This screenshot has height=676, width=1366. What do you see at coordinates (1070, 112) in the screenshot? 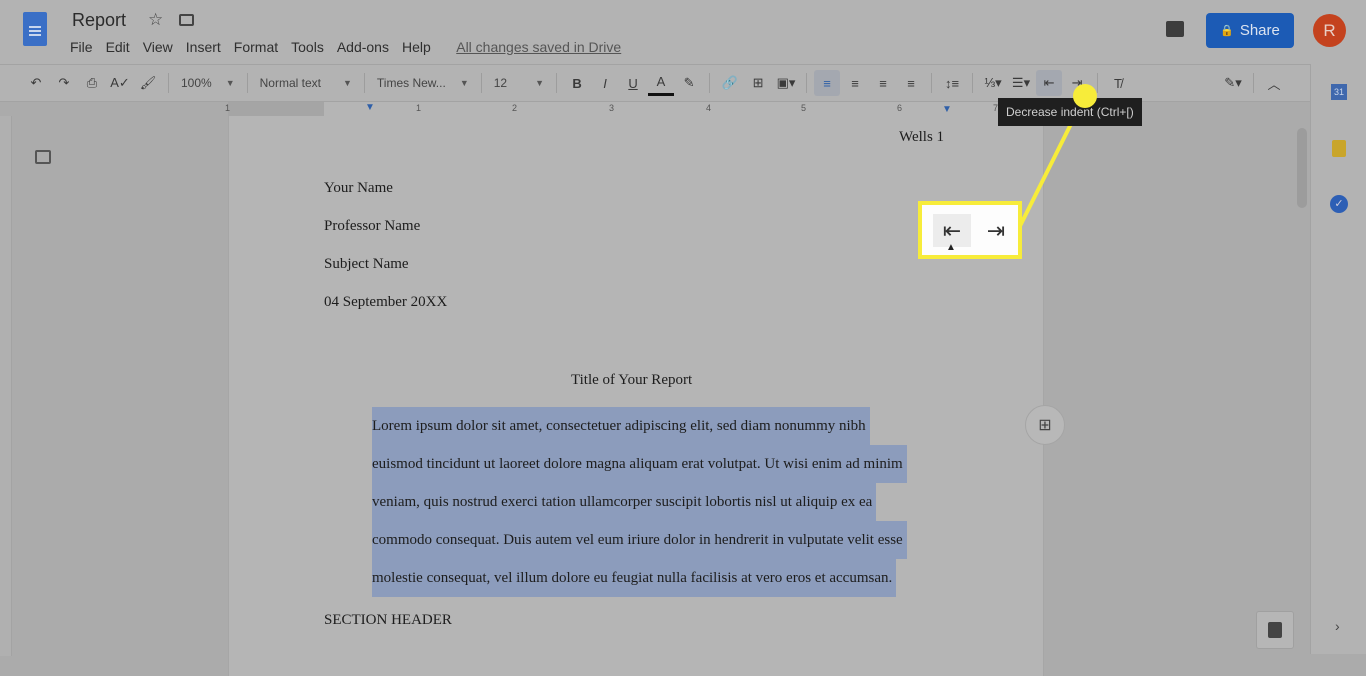
I see `tooltip: Decrease indent (Ctrl+[)` at bounding box center [1070, 112].